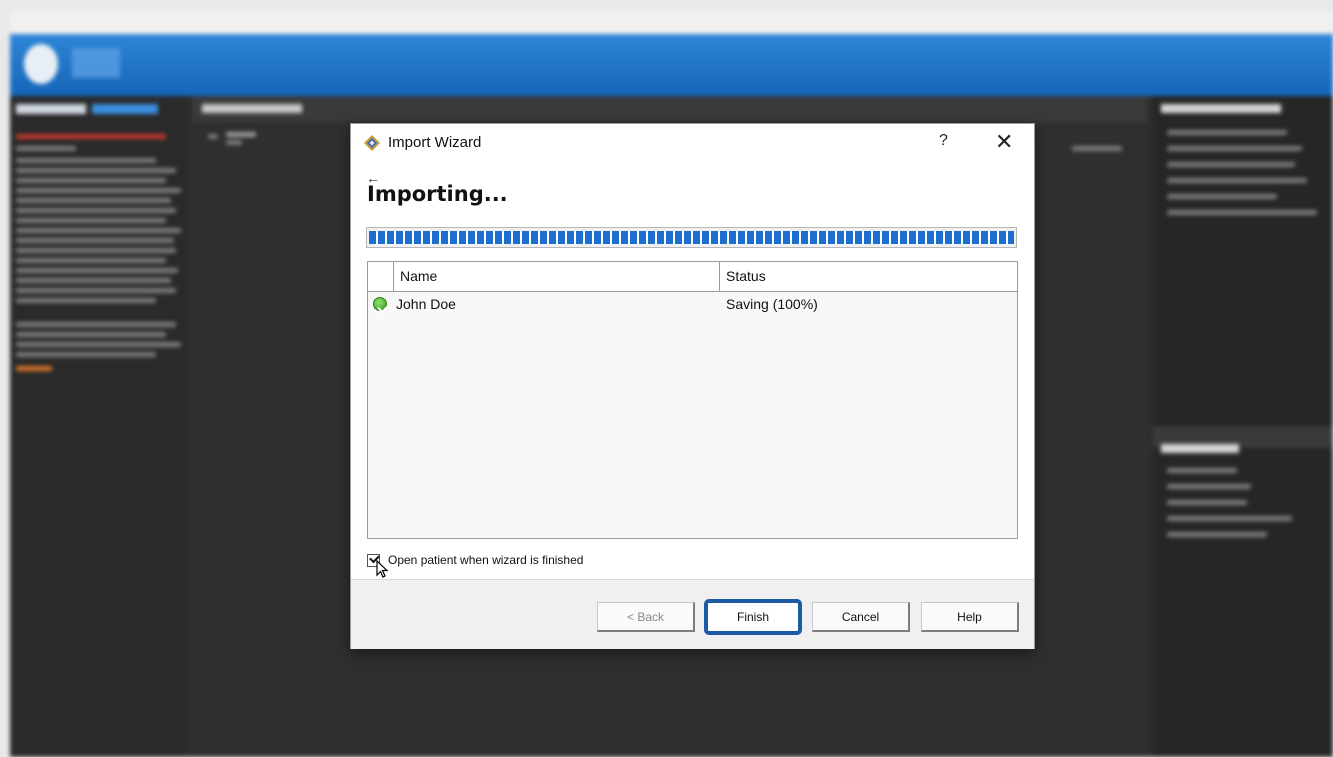 The image size is (1333, 757). I want to click on recent-panel-header, so click(669, 109).